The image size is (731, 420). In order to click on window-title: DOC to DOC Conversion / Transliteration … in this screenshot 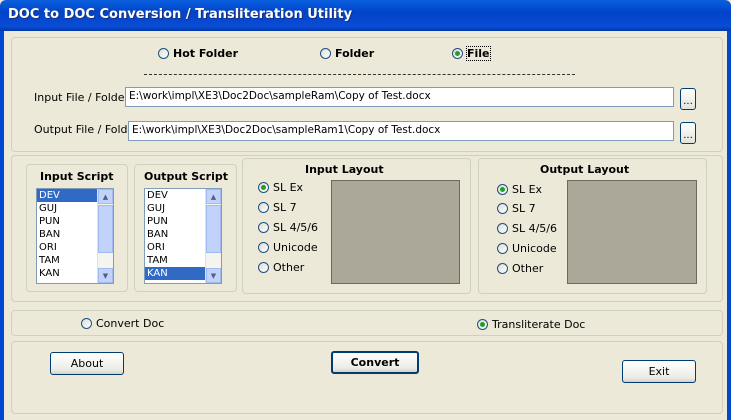, I will do `click(180, 14)`.